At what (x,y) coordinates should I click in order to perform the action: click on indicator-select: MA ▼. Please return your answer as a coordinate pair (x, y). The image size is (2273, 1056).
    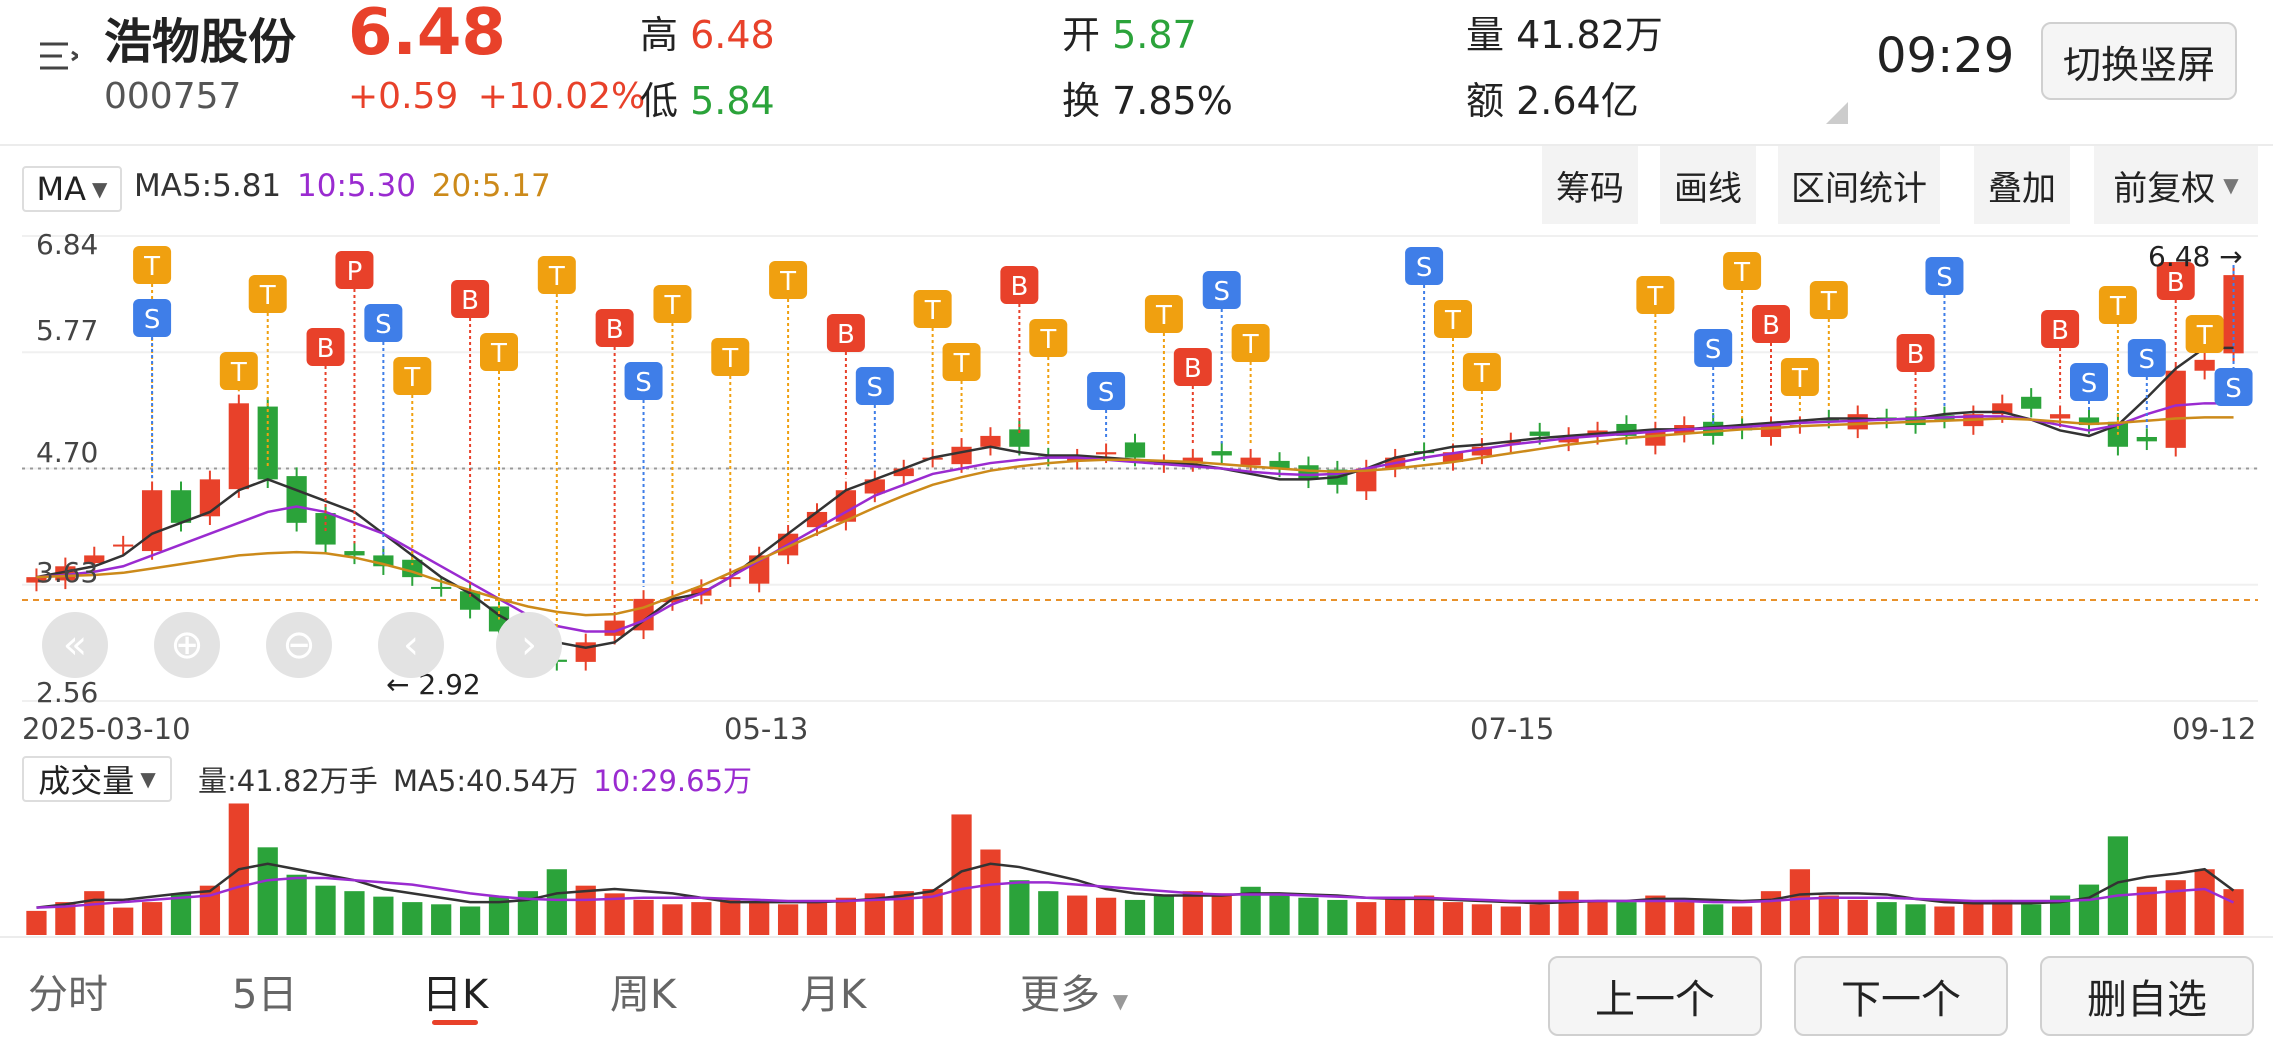
    Looking at the image, I should click on (72, 189).